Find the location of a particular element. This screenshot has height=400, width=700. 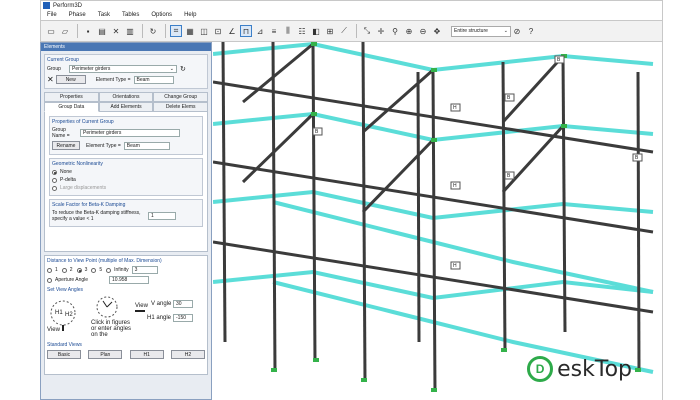

basic-view-button: Basic is located at coordinates (64, 354).